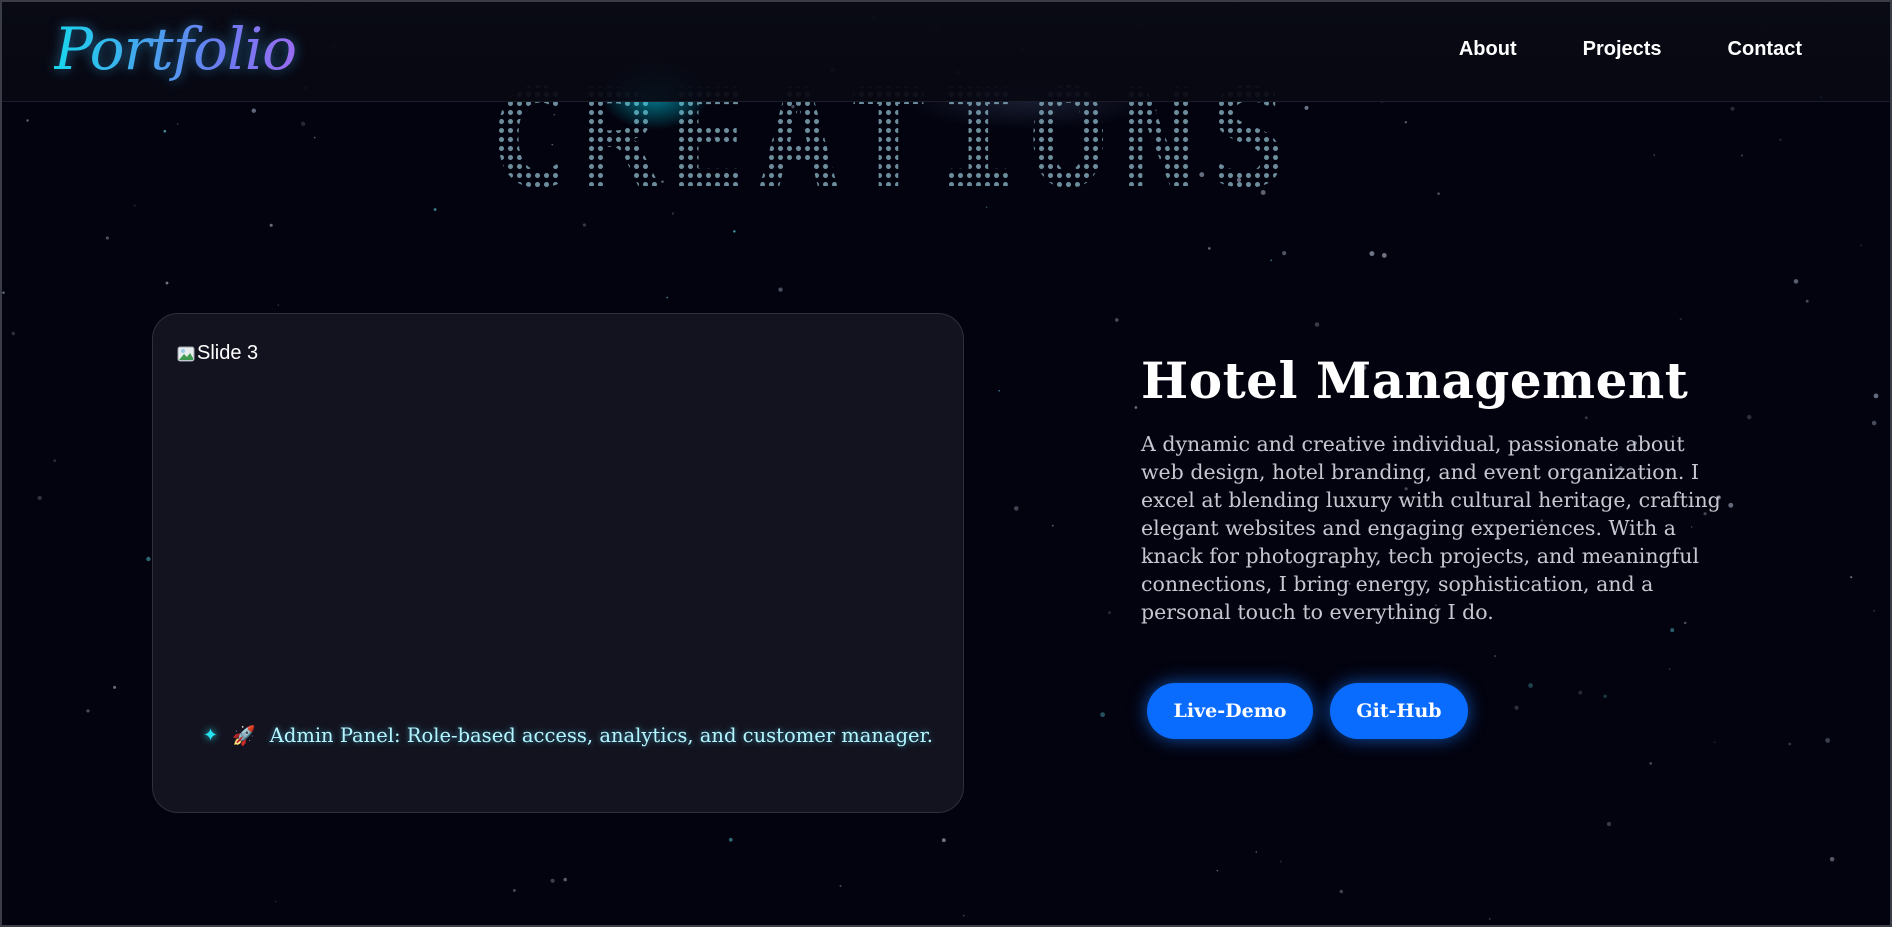 This screenshot has height=927, width=1892. I want to click on slide-image: Slide 3, so click(217, 353).